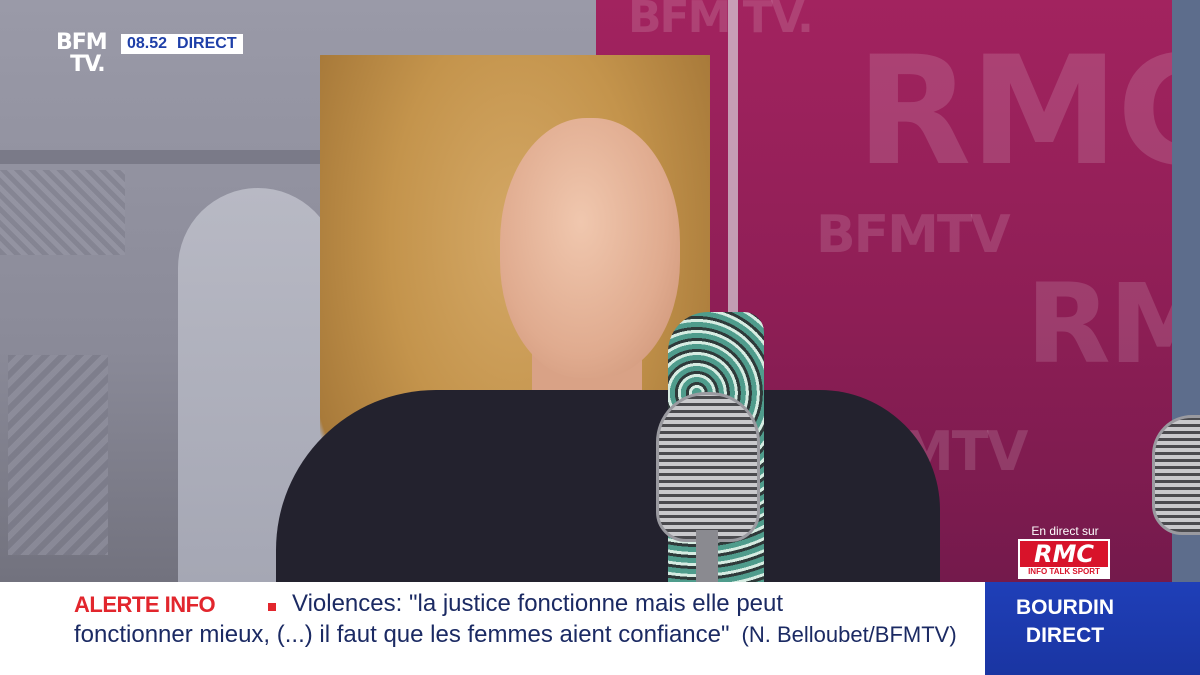 The image size is (1200, 675). What do you see at coordinates (721, 21) in the screenshot?
I see `panel-logo-bfmtv: BFM TV.` at bounding box center [721, 21].